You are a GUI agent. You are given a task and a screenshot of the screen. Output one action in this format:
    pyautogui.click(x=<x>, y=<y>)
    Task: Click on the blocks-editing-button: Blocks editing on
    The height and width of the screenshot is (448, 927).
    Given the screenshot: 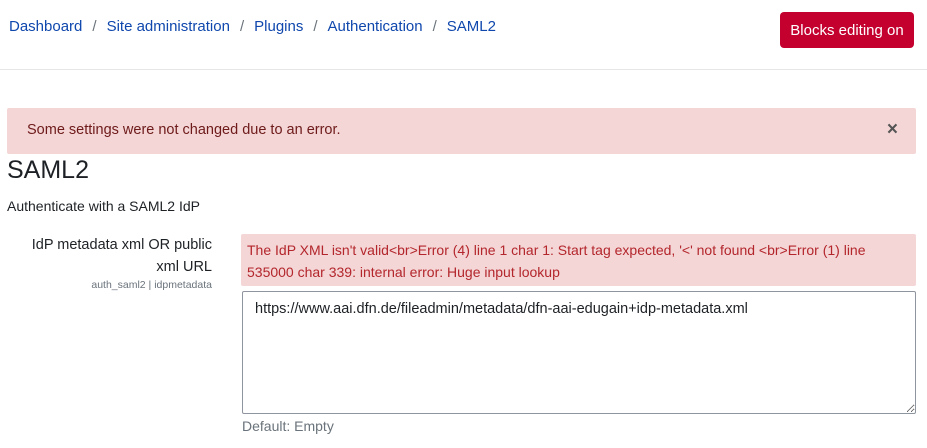 What is the action you would take?
    pyautogui.click(x=847, y=30)
    